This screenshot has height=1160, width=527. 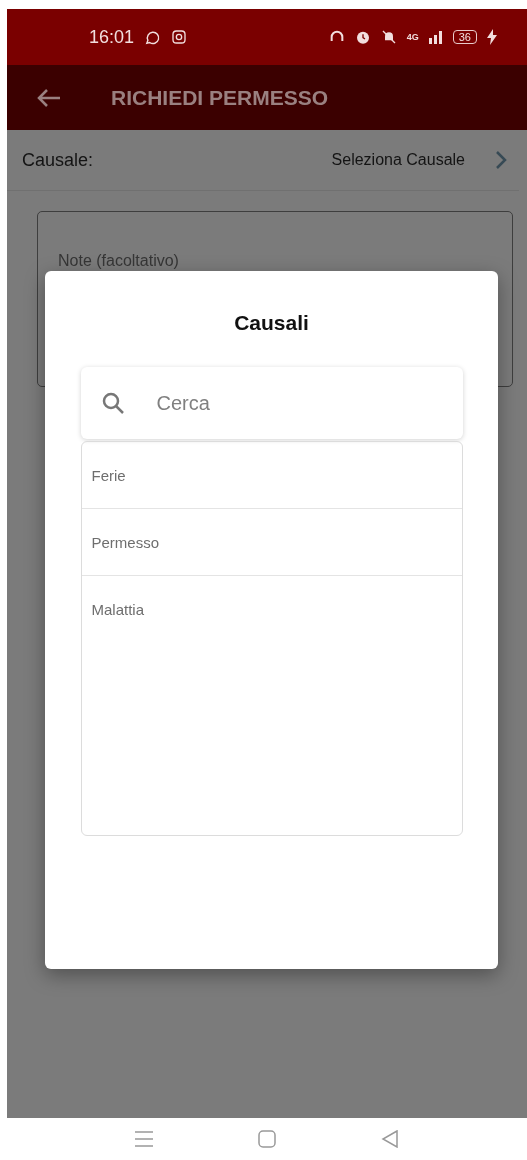 What do you see at coordinates (412, 37) in the screenshot?
I see `network-type: 4G` at bounding box center [412, 37].